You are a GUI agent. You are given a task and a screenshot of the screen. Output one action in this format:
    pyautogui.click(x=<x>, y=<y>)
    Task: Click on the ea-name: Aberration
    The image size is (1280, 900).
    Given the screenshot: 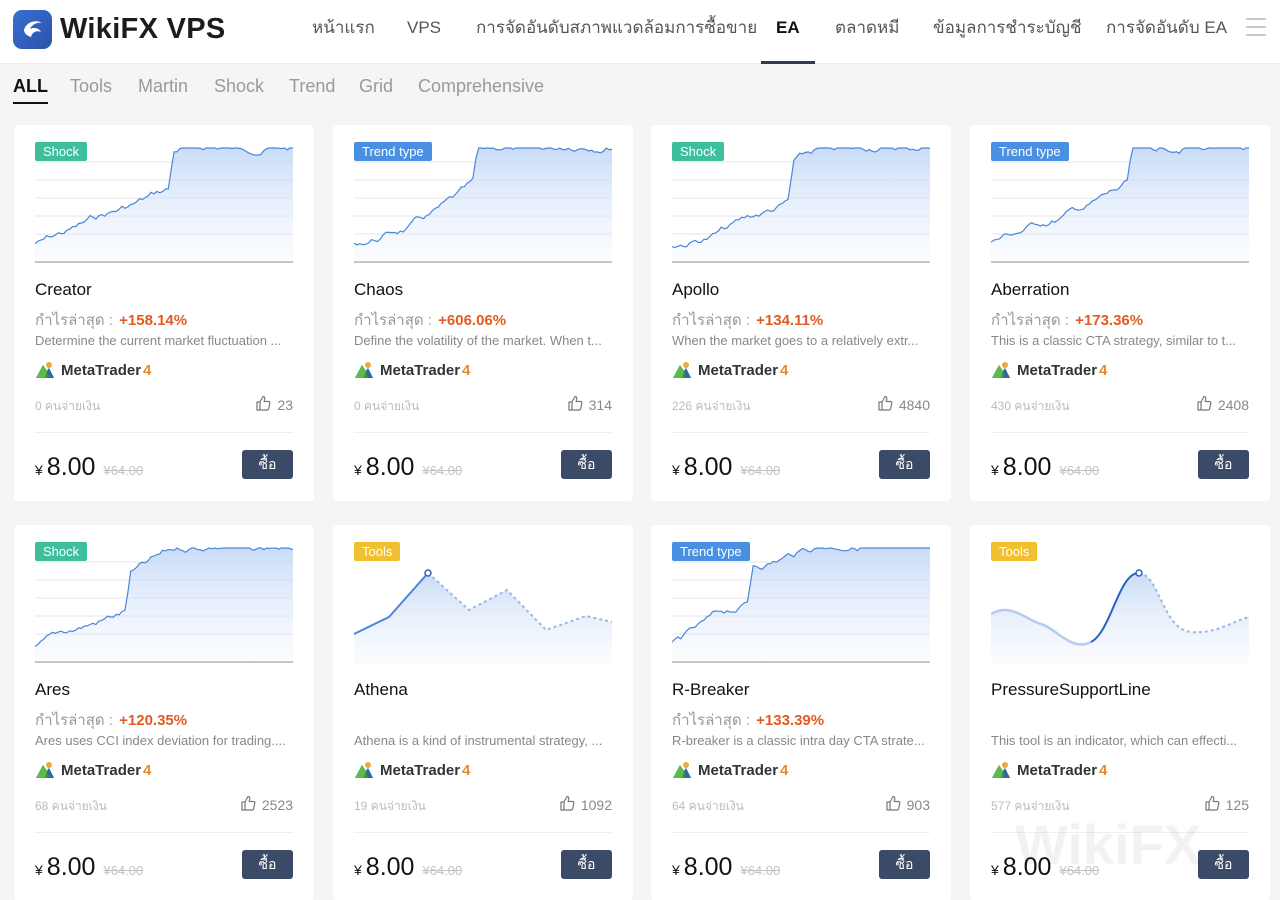 What is the action you would take?
    pyautogui.click(x=1030, y=290)
    